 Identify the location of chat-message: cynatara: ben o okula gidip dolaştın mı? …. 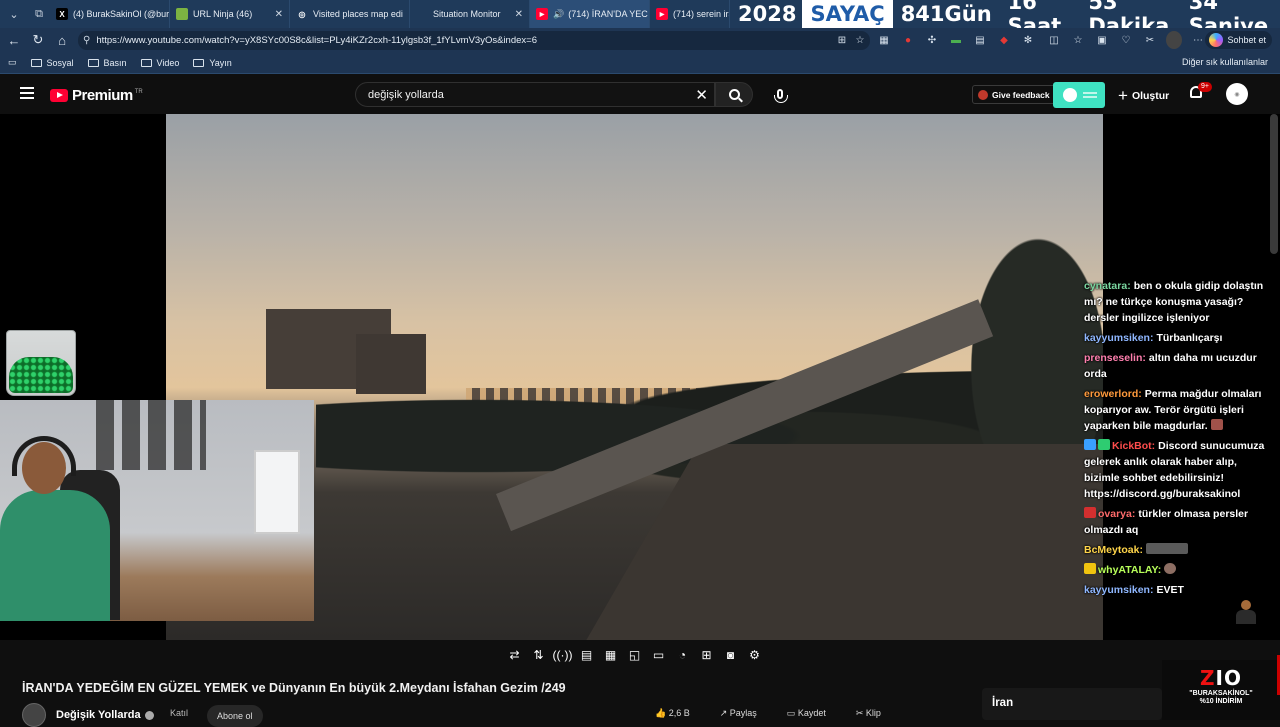
(1180, 304).